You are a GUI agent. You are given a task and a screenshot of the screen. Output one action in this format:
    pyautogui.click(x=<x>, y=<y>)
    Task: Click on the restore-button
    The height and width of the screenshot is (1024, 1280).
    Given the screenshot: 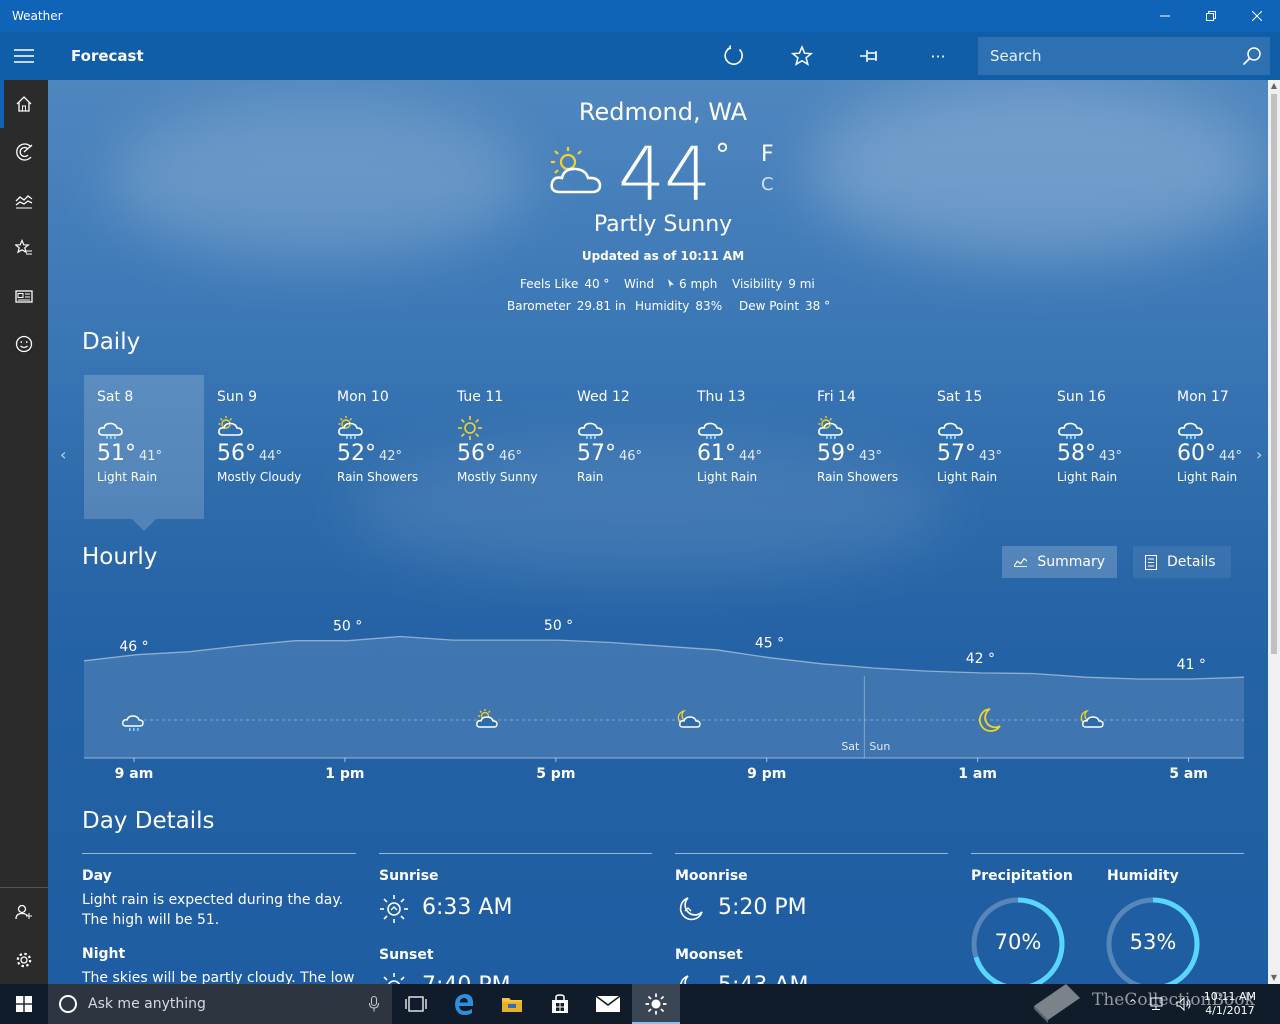 What is the action you would take?
    pyautogui.click(x=1211, y=16)
    